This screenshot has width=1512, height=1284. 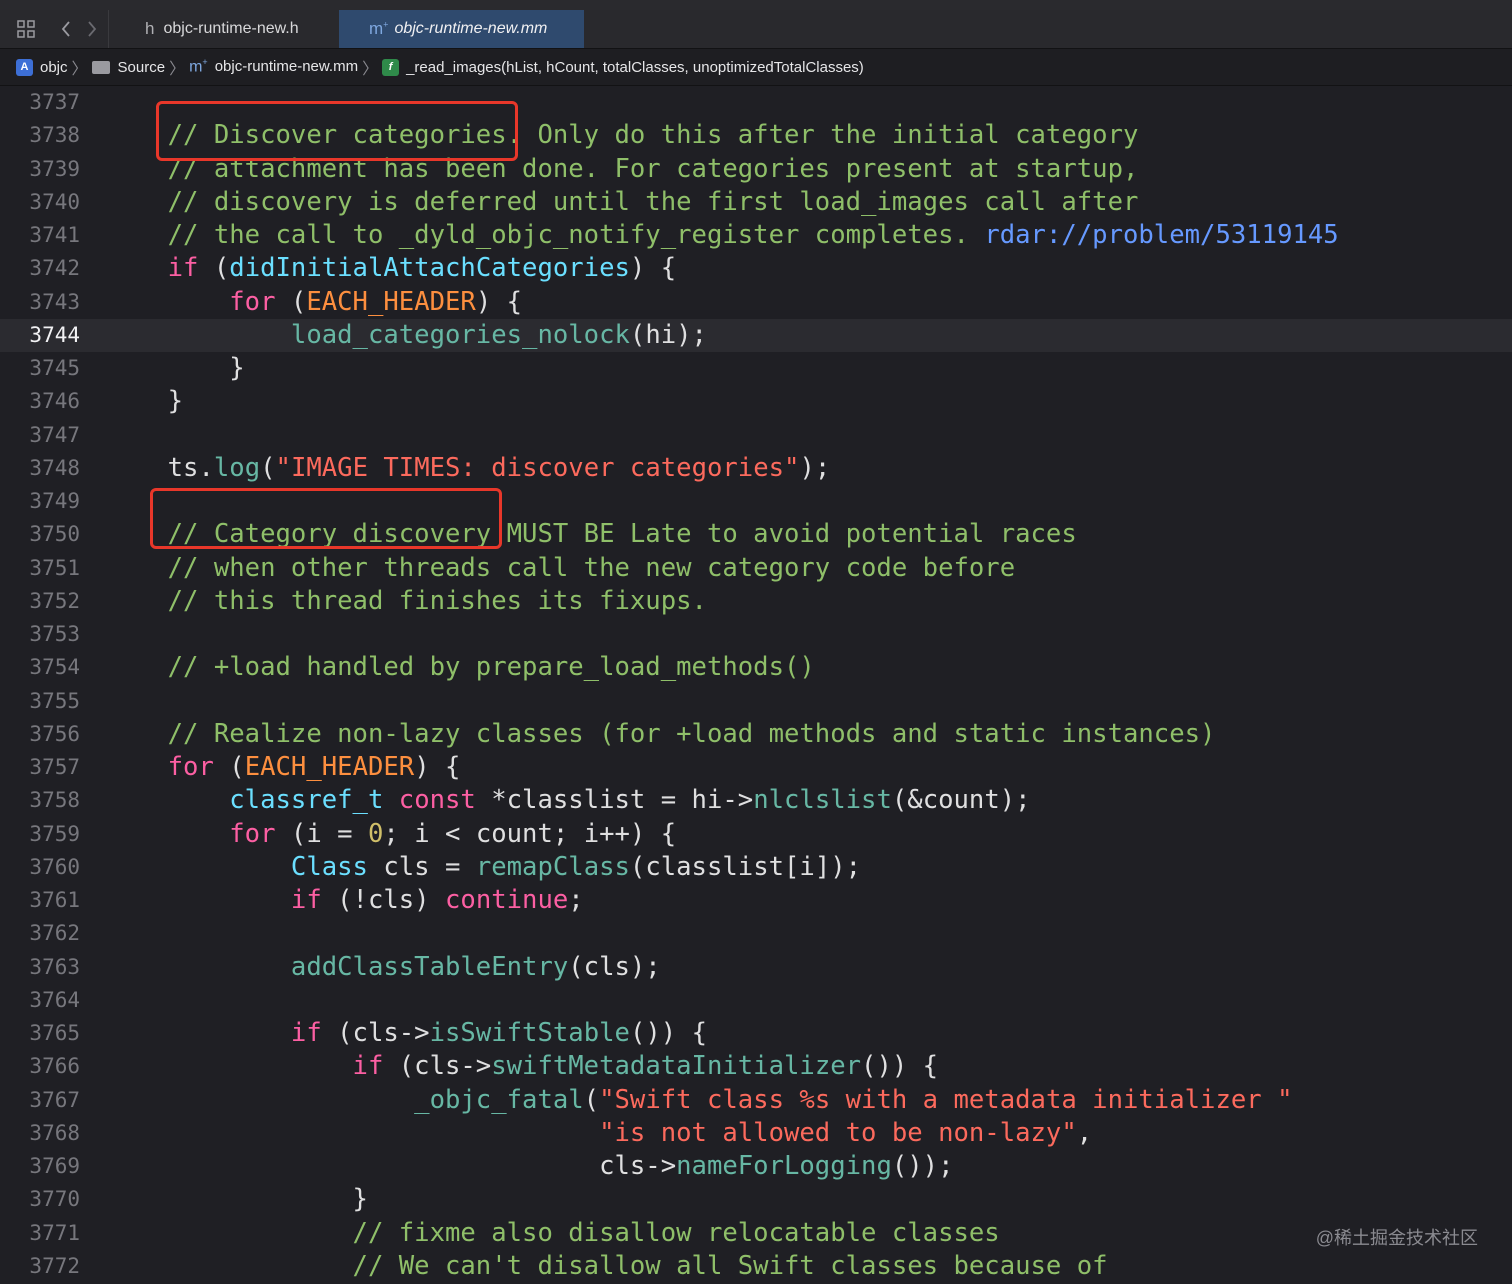 What do you see at coordinates (40, 335) in the screenshot?
I see `line-number: 3744` at bounding box center [40, 335].